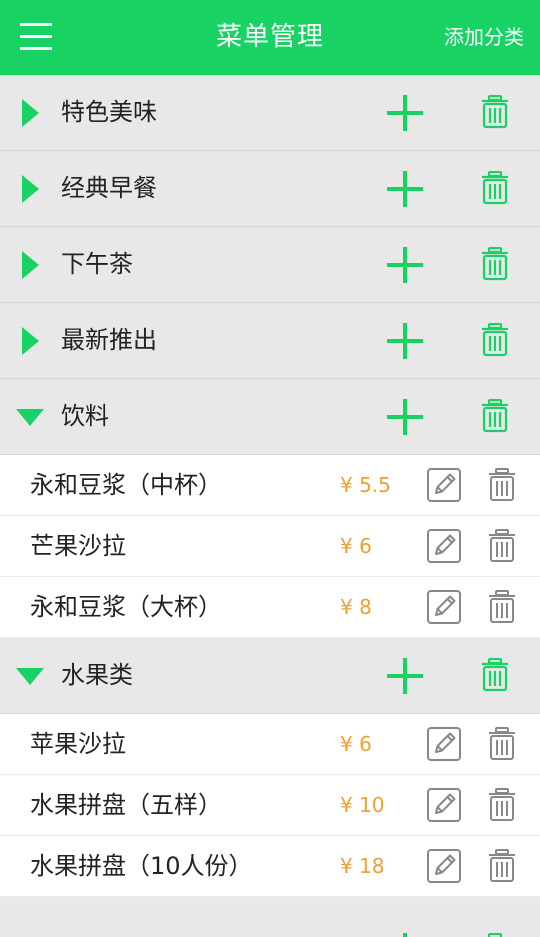 This screenshot has width=540, height=937. What do you see at coordinates (78, 546) in the screenshot?
I see `item-name: 芒果沙拉` at bounding box center [78, 546].